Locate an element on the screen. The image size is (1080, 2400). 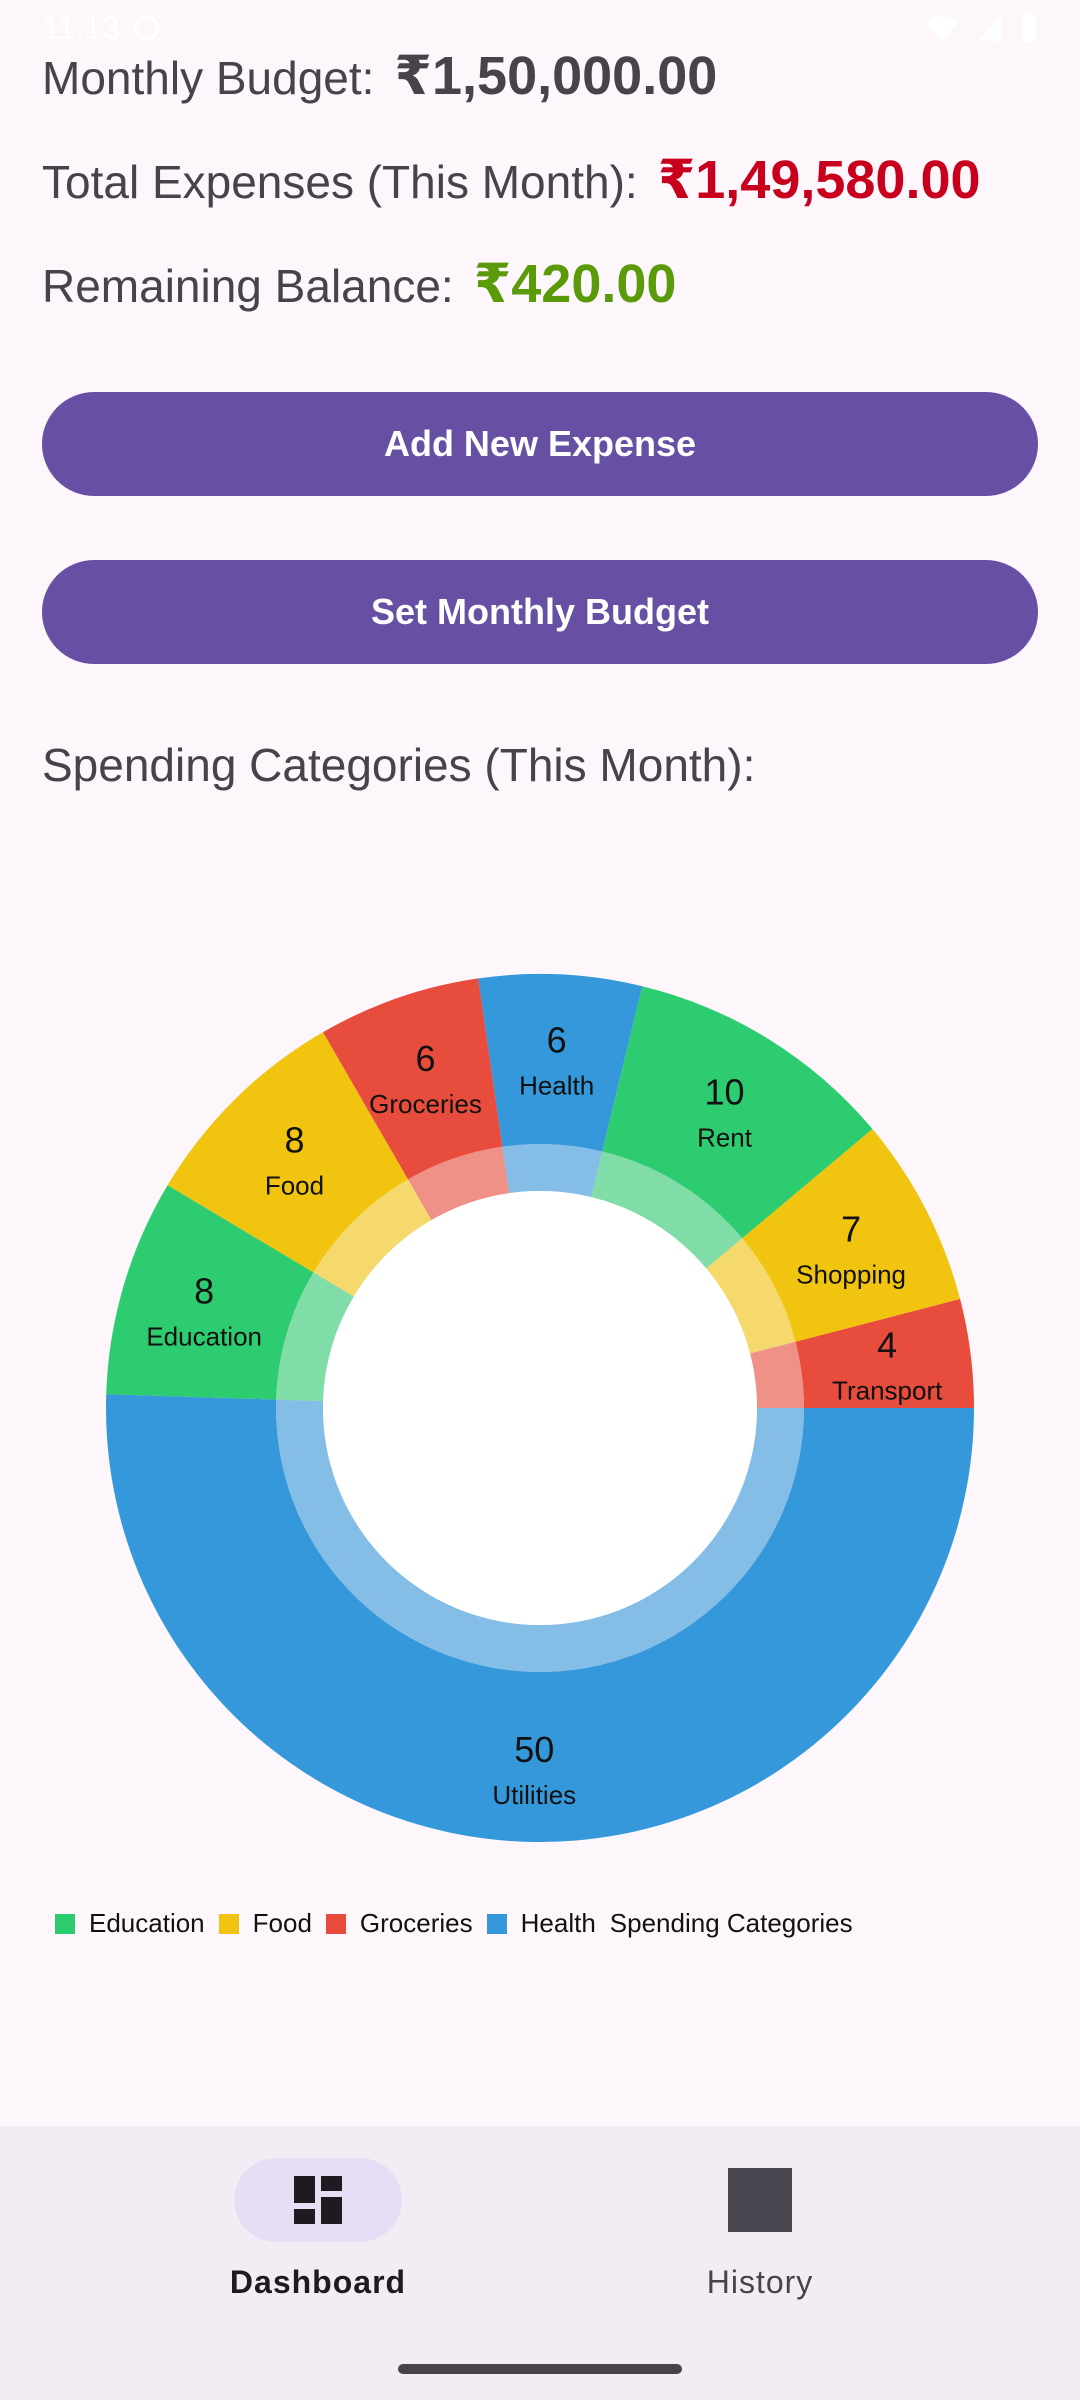
legend-item-food: Food is located at coordinates (265, 1923).